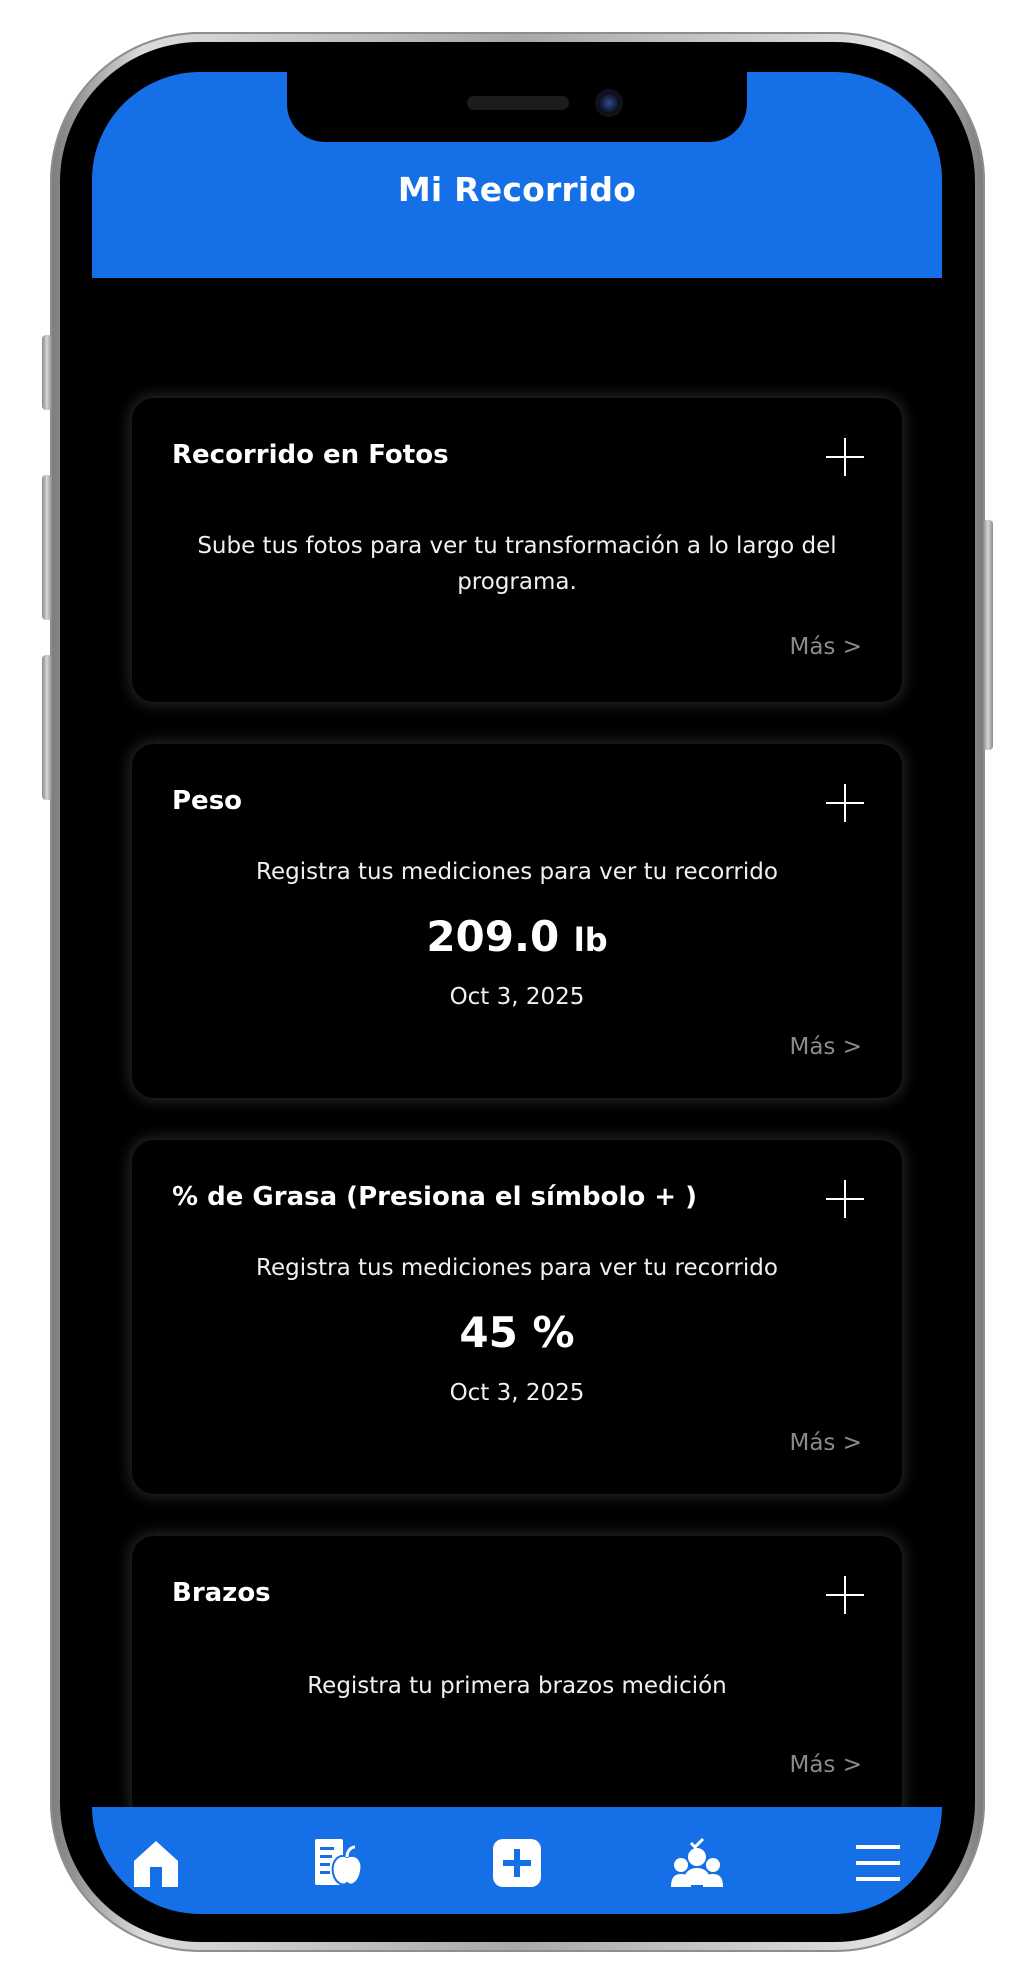 The image size is (1035, 1985). I want to click on volume-down-button, so click(47, 727).